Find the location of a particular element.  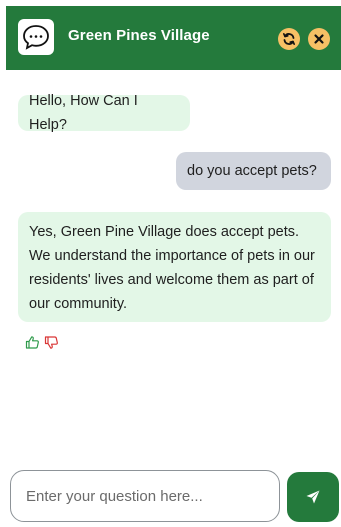

refresh-button is located at coordinates (289, 39).